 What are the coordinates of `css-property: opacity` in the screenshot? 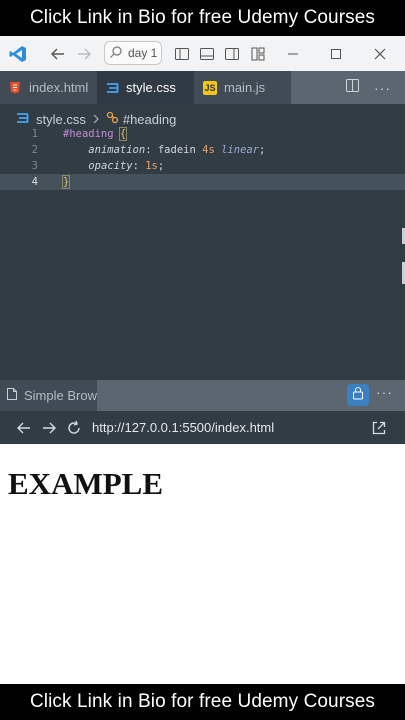 It's located at (110, 166).